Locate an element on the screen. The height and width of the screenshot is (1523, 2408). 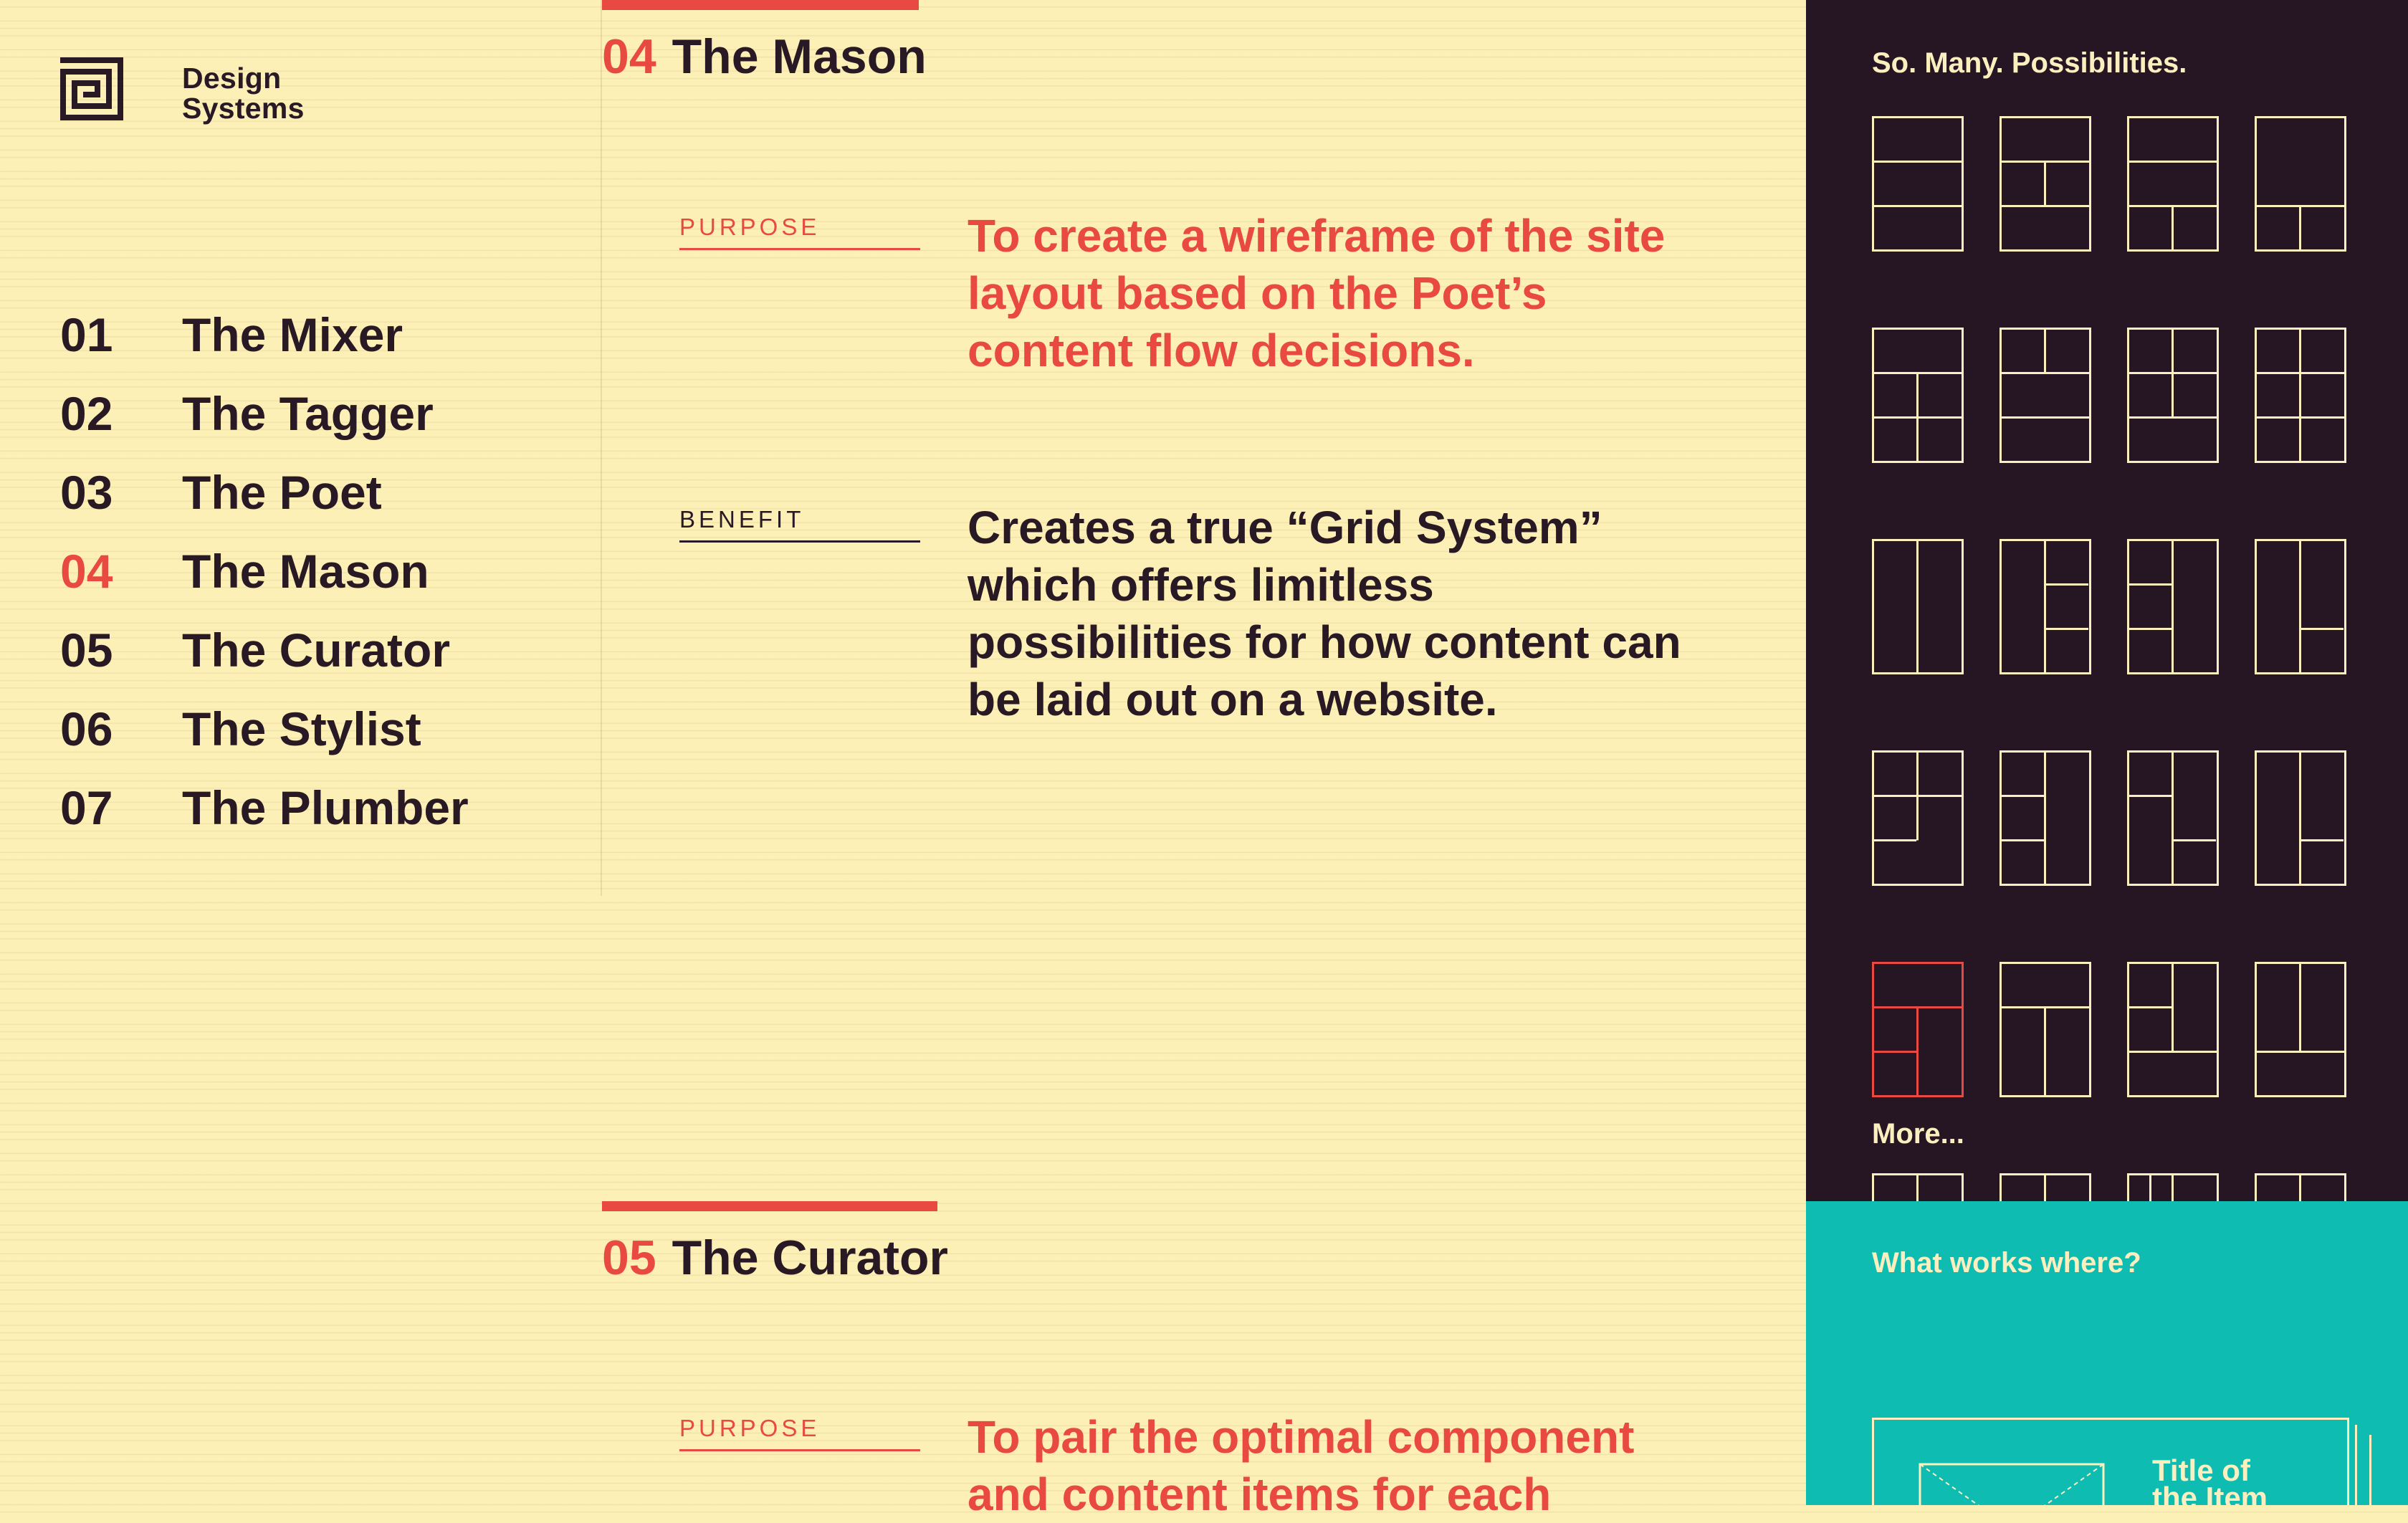
nav-item-tagger: 02 The Tagger is located at coordinates (264, 413).